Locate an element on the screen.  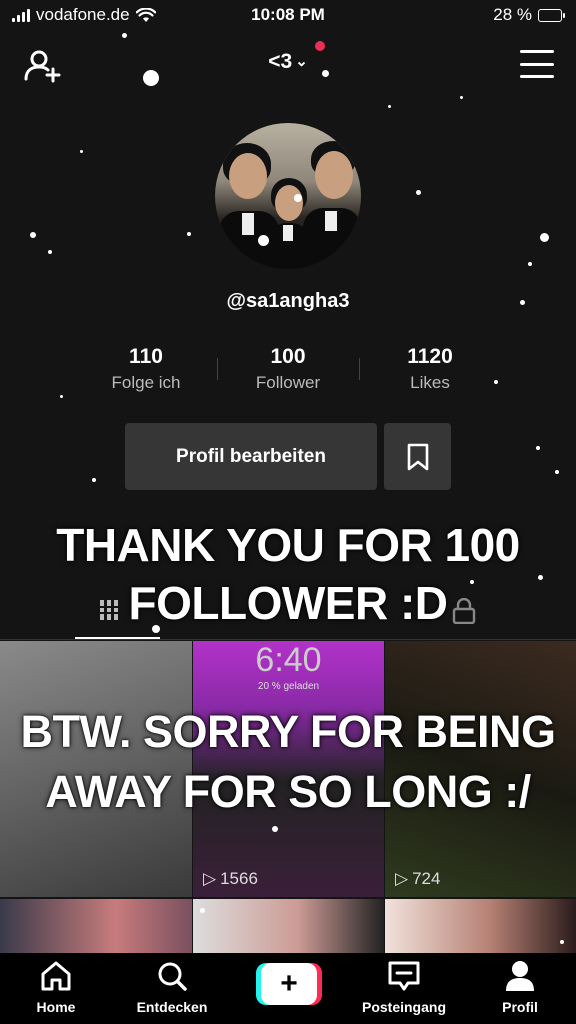
caption-line: THANK YOU FOR 100 is located at coordinates (288, 545).